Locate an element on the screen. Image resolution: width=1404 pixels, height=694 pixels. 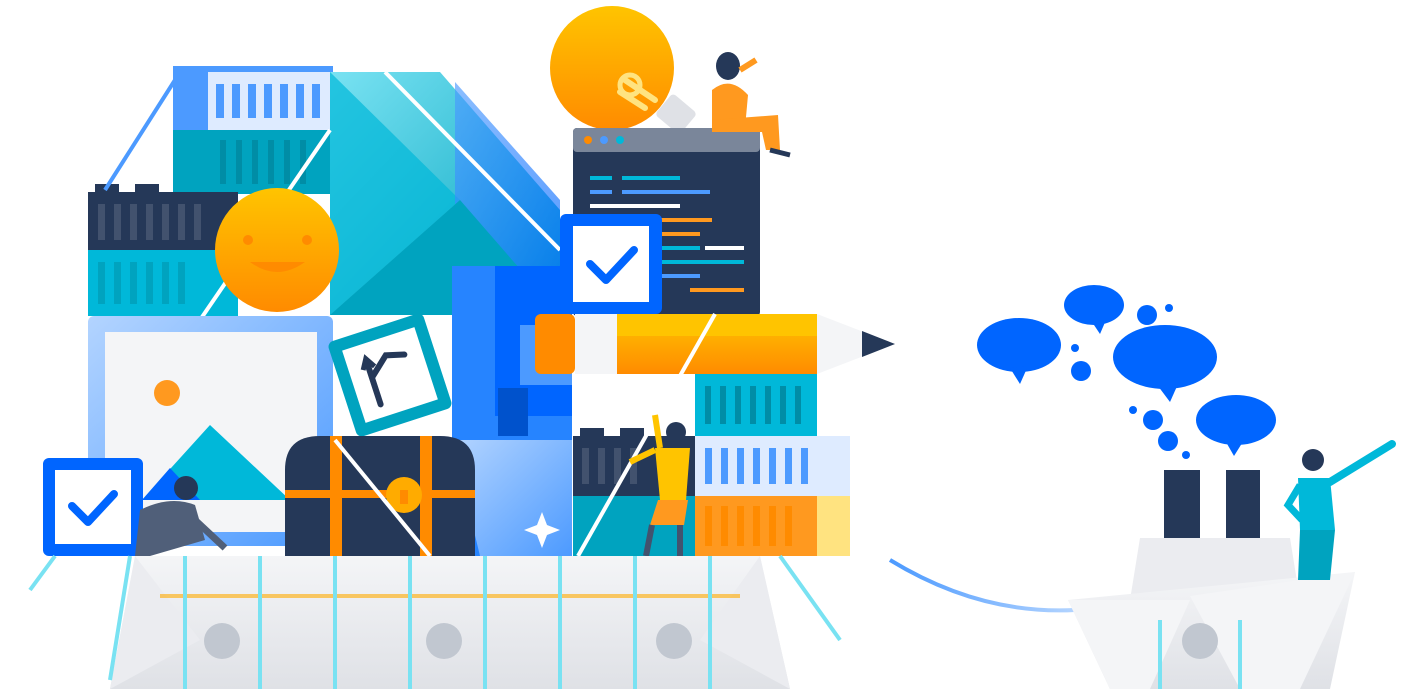
cargo-ship-icon is located at coordinates (449, 621).